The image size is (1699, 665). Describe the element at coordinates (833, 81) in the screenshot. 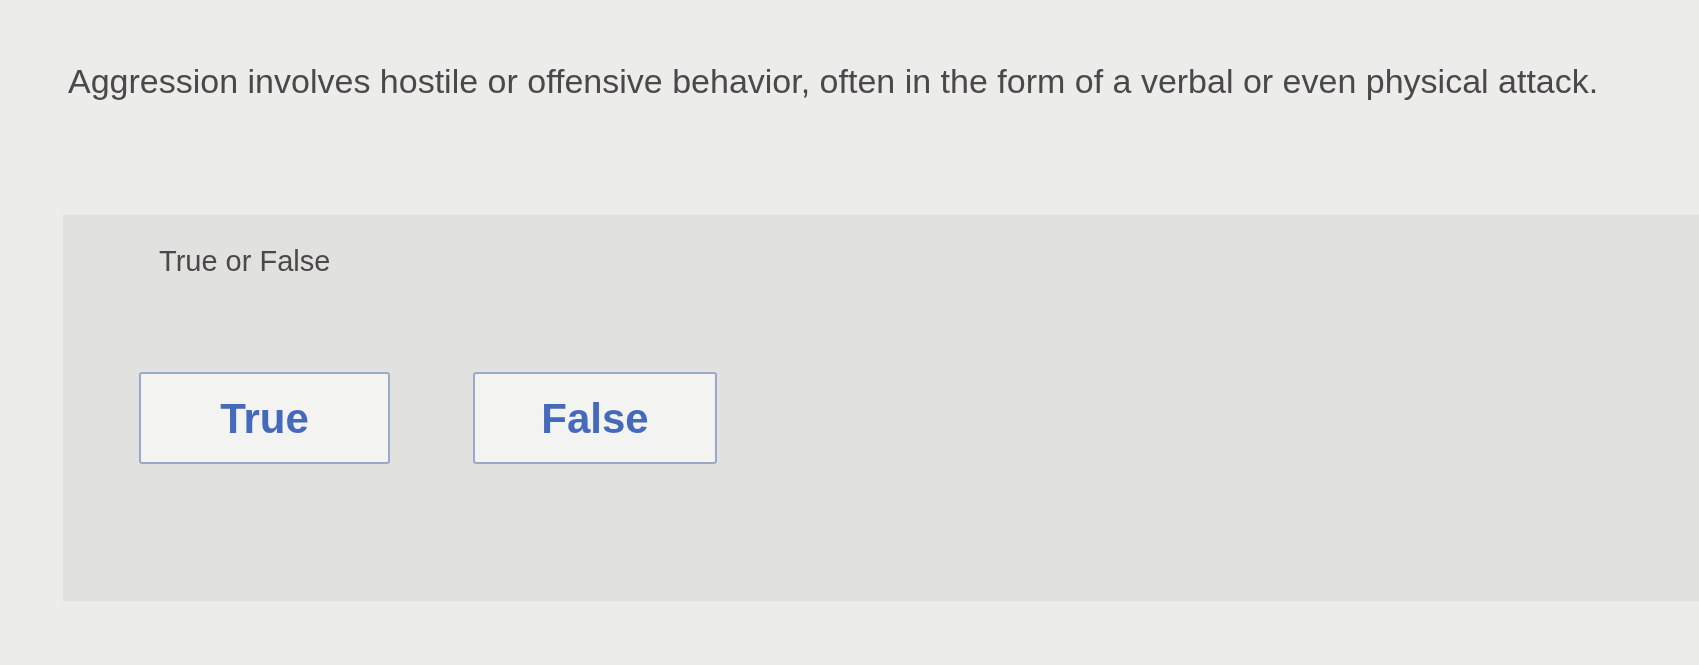

I see `question-text: Aggression involves hostile or offensive behavior, often in the form of a verbal or even physical attack.` at that location.